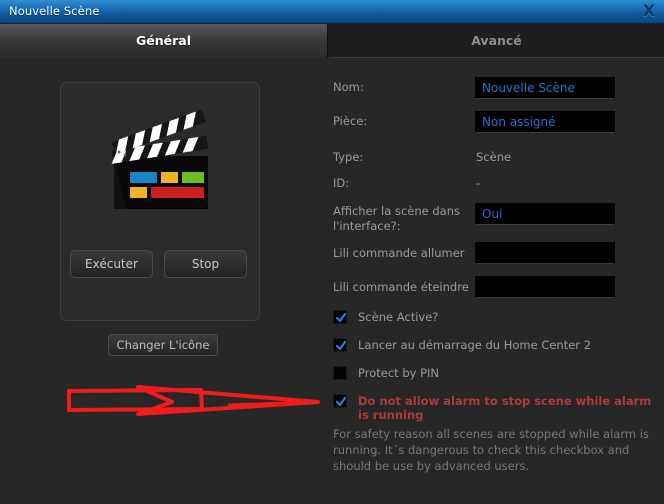 Image resolution: width=664 pixels, height=504 pixels. I want to click on checkbox-protect-pin, so click(340, 373).